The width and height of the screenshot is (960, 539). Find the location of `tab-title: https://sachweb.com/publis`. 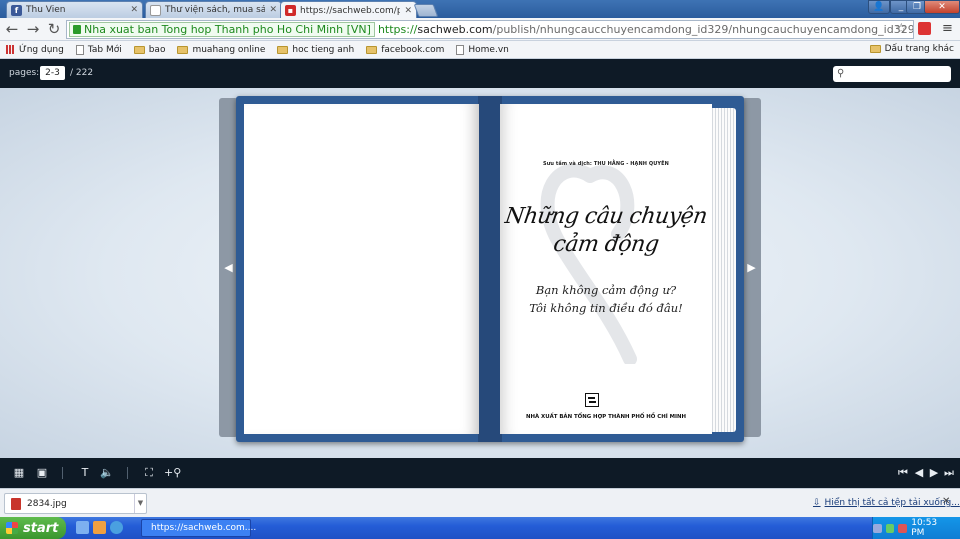

tab-title: https://sachweb.com/publis is located at coordinates (350, 10).